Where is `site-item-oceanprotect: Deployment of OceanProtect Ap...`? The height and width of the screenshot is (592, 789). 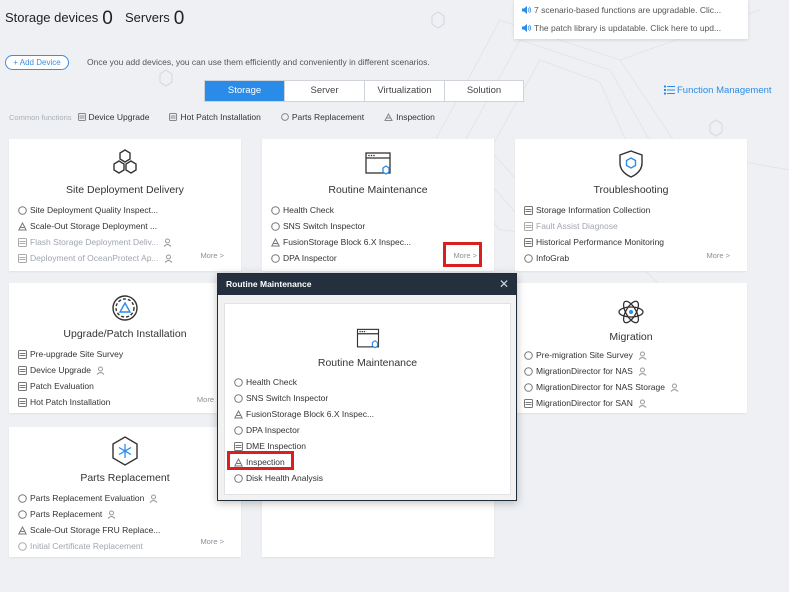 site-item-oceanprotect: Deployment of OceanProtect Ap... is located at coordinates (124, 258).